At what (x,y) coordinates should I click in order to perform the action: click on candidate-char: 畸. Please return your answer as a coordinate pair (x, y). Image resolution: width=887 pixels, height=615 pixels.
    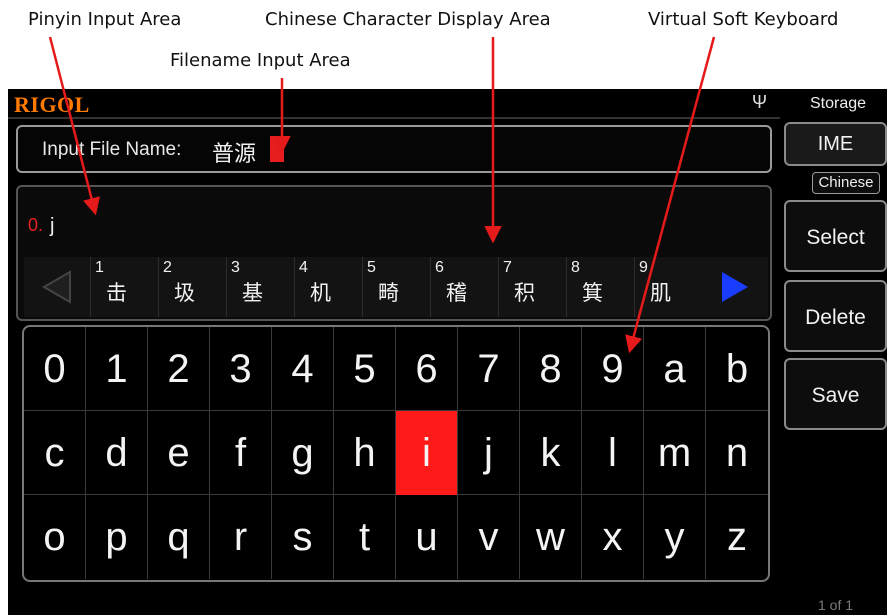
    Looking at the image, I should click on (388, 293).